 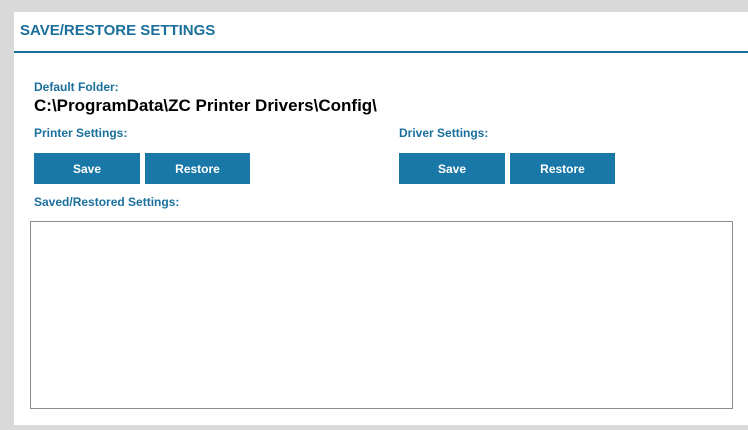 What do you see at coordinates (81, 133) in the screenshot?
I see `printer-settings-label: Printer Settings:` at bounding box center [81, 133].